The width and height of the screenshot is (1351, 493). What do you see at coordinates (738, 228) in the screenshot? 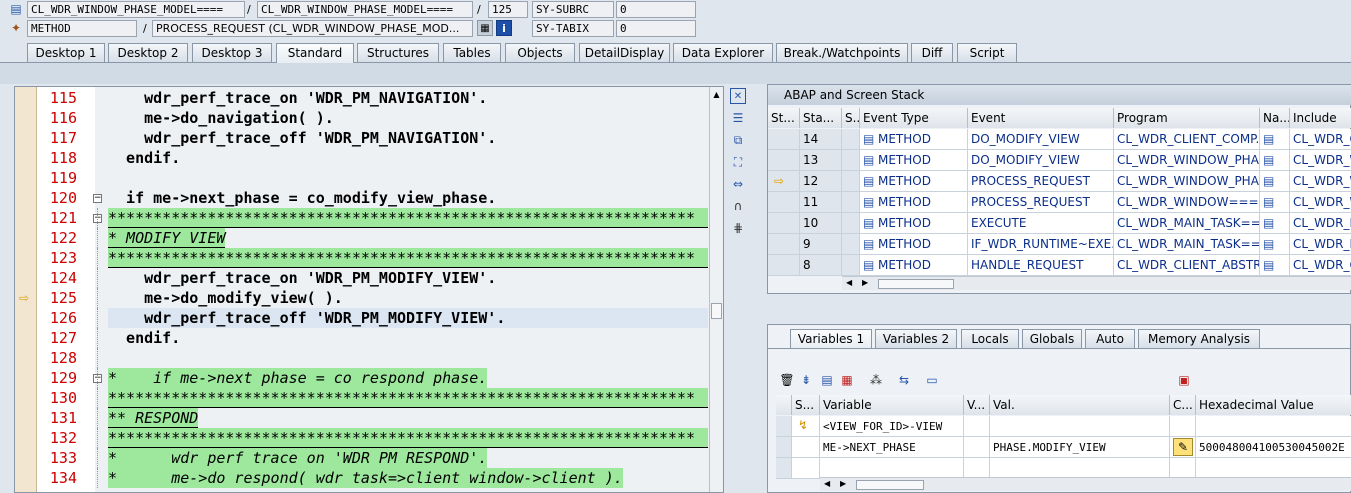
I see `tree-icon: ⋕` at bounding box center [738, 228].